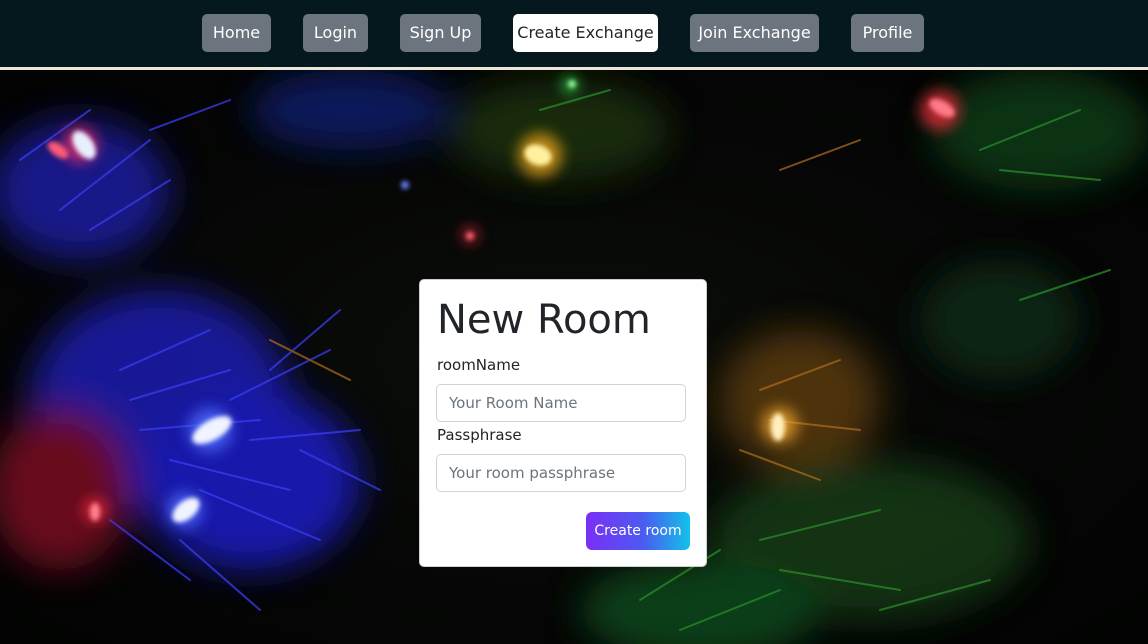 This screenshot has width=1148, height=644. Describe the element at coordinates (236, 33) in the screenshot. I see `nav-home-button: Home` at that location.